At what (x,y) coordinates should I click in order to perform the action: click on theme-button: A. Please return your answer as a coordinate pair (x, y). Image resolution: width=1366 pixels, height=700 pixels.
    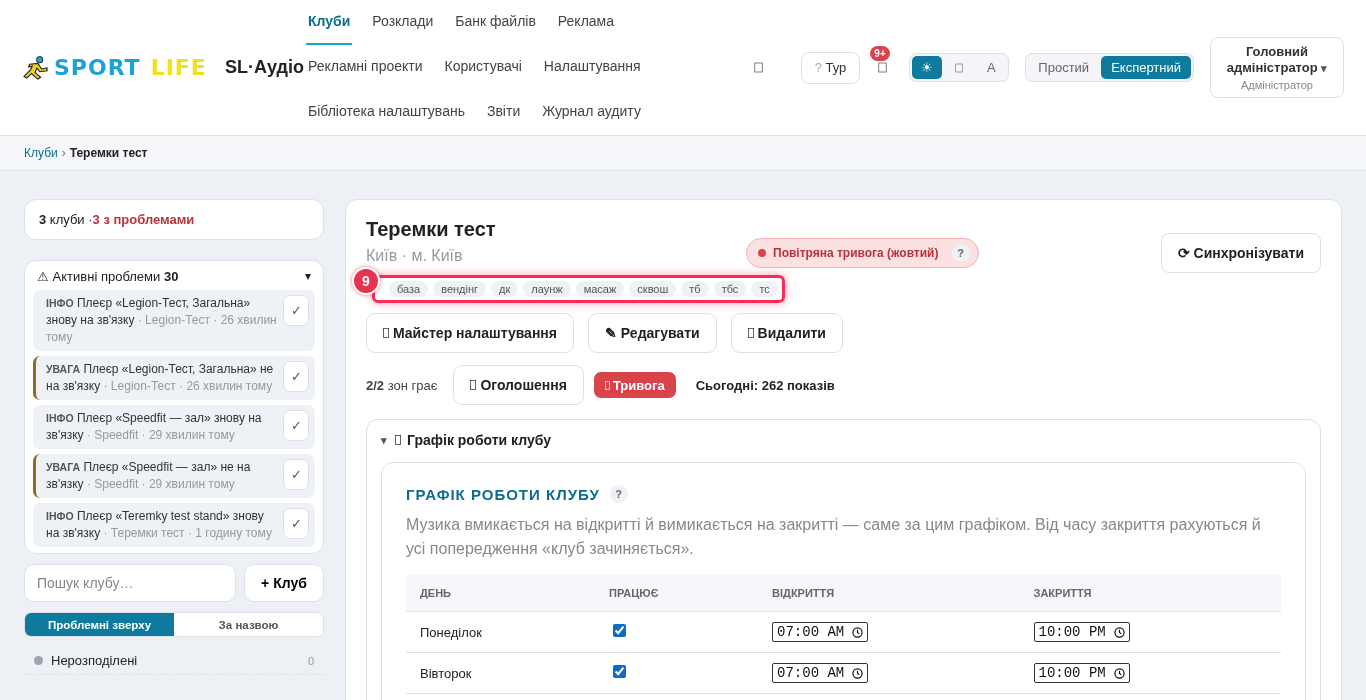
    Looking at the image, I should click on (991, 67).